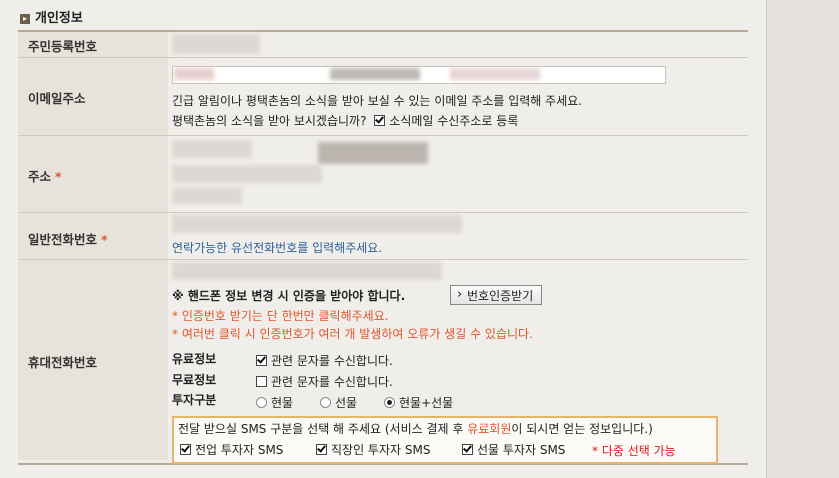  What do you see at coordinates (389, 402) in the screenshot?
I see `investor-radio-both` at bounding box center [389, 402].